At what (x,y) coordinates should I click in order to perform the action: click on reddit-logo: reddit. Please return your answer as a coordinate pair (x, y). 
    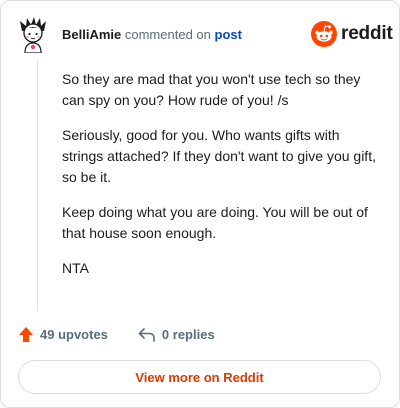
    Looking at the image, I should click on (352, 34).